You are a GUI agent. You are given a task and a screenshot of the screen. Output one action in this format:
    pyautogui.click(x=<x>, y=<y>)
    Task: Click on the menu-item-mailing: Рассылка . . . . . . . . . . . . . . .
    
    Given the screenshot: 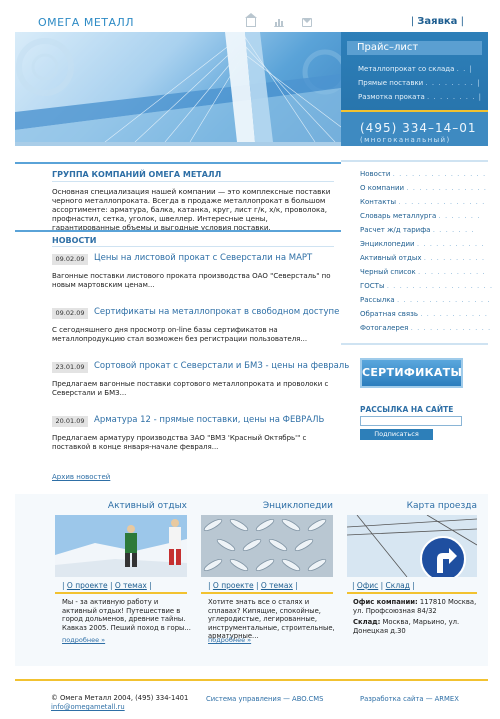 What is the action you would take?
    pyautogui.click(x=425, y=300)
    